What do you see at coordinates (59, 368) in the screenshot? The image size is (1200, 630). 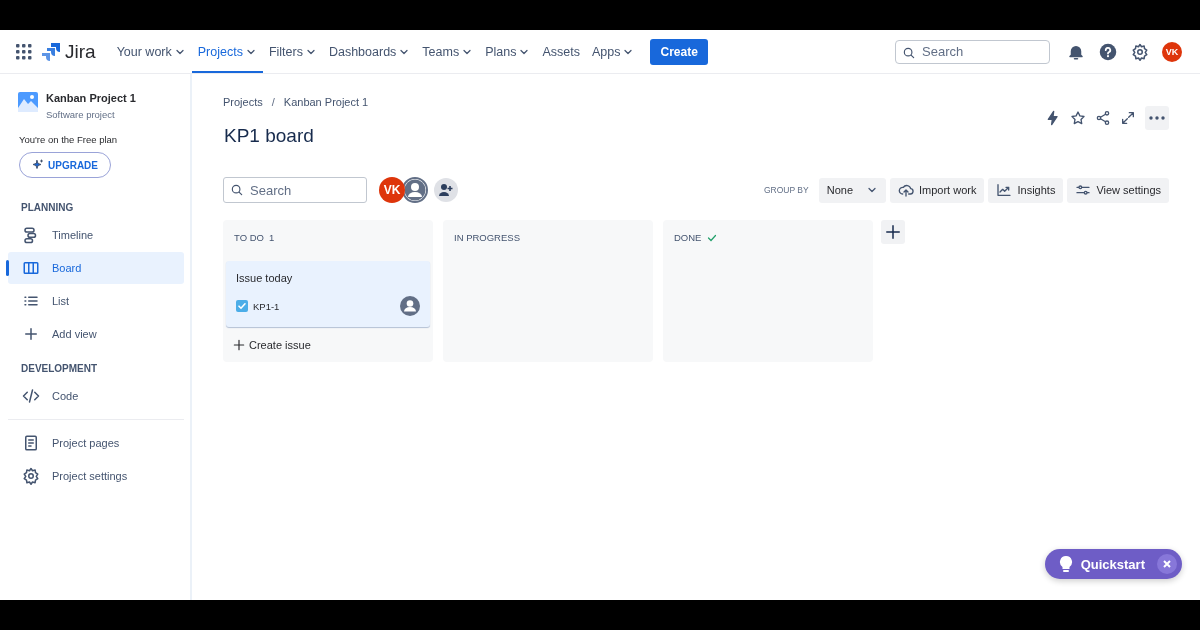 I see `section-heading: DEVELOPMENT` at bounding box center [59, 368].